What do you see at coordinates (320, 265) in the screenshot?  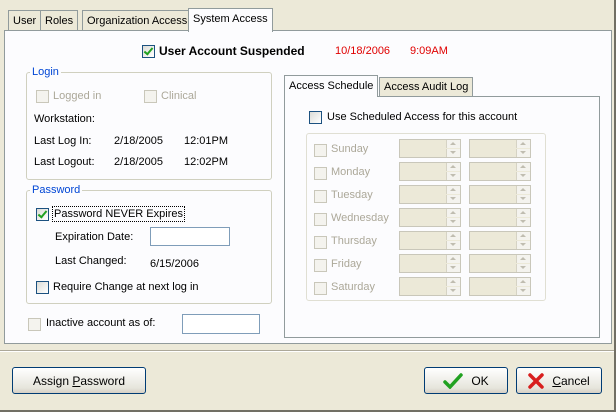 I see `friday-checkbox` at bounding box center [320, 265].